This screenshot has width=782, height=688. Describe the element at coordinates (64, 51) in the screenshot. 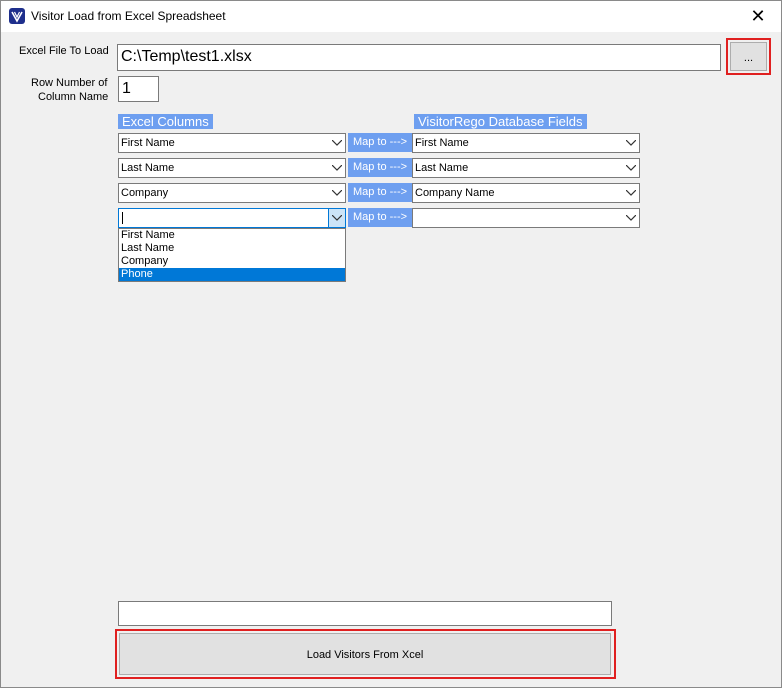

I see `excel-file-label: Excel File To Load` at that location.